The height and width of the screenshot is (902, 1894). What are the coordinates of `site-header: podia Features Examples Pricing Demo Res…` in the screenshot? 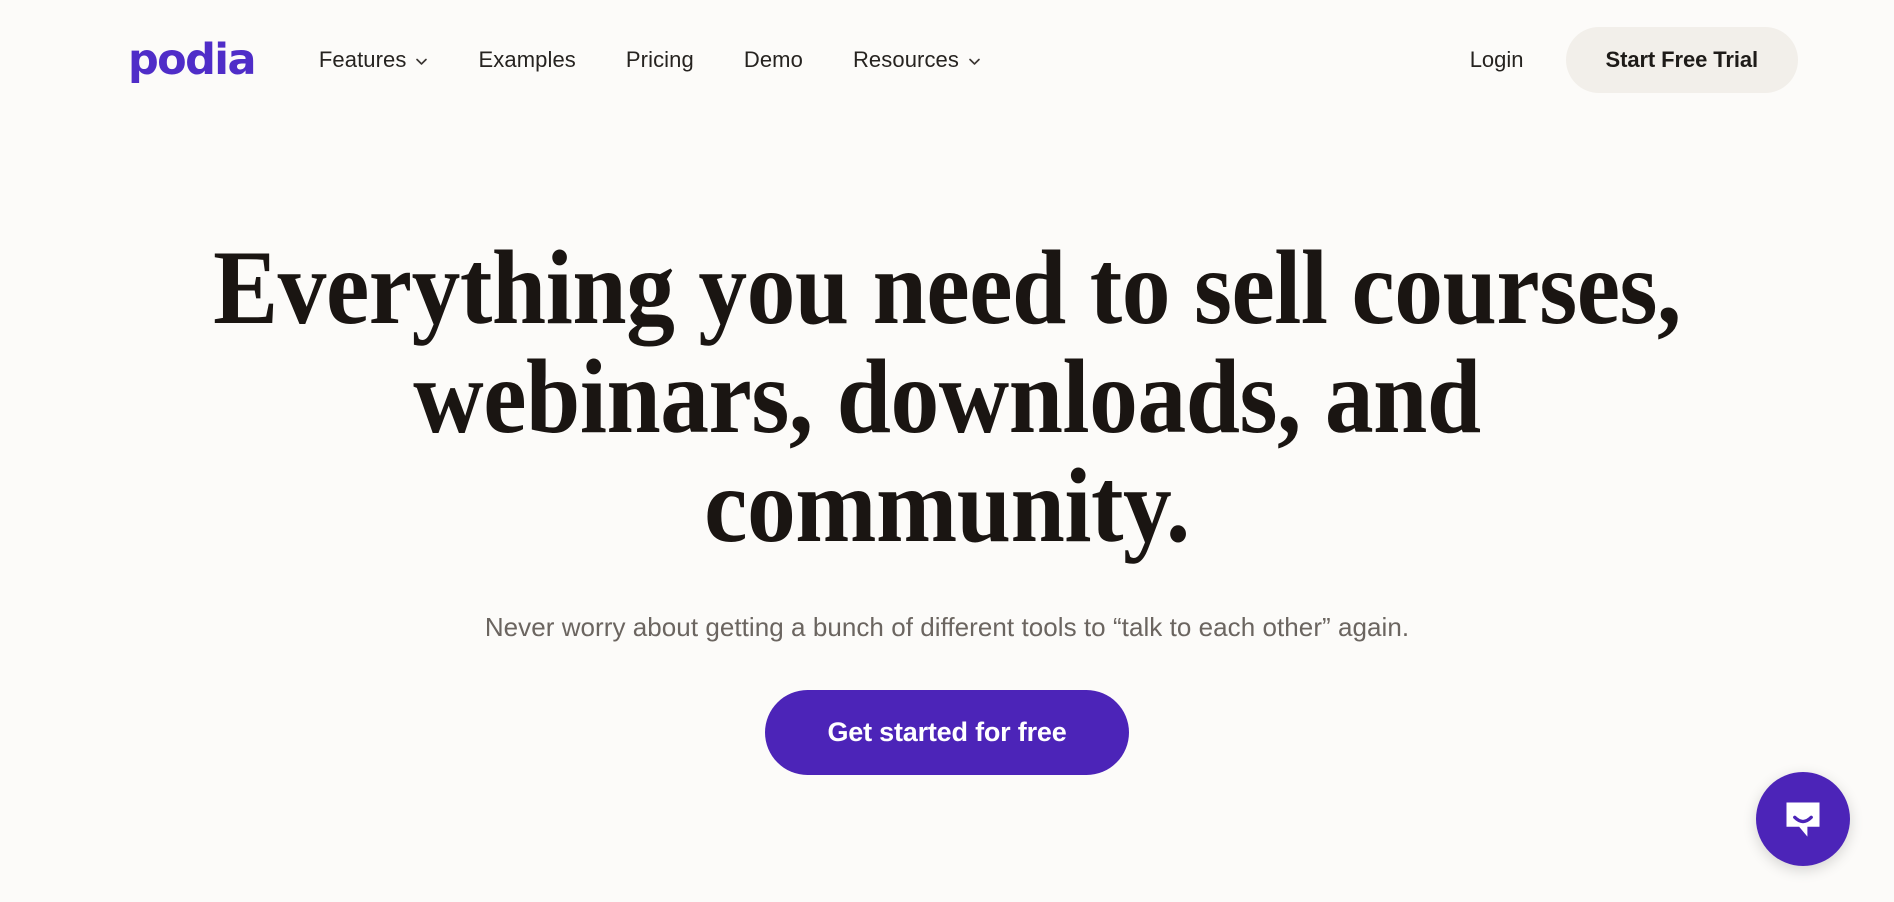 It's located at (947, 60).